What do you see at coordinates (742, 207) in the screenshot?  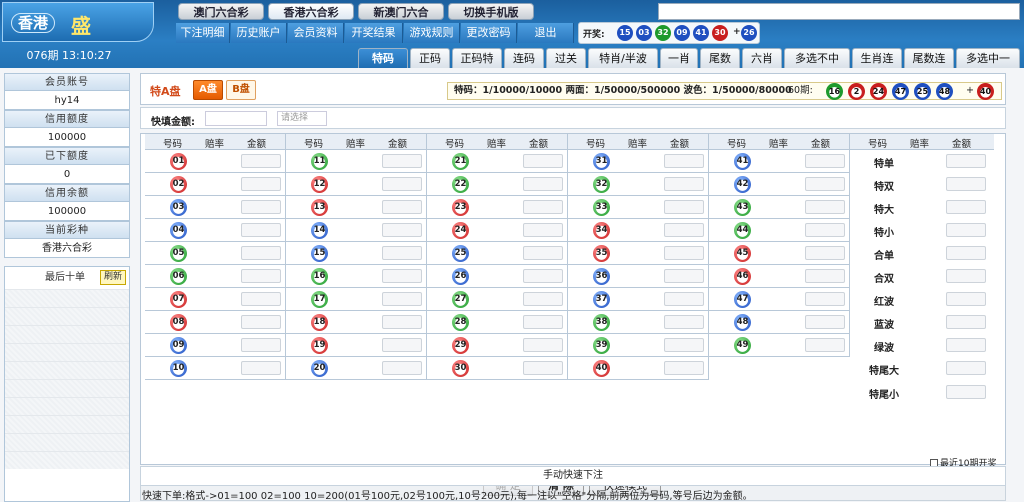 I see `number-ball: 43` at bounding box center [742, 207].